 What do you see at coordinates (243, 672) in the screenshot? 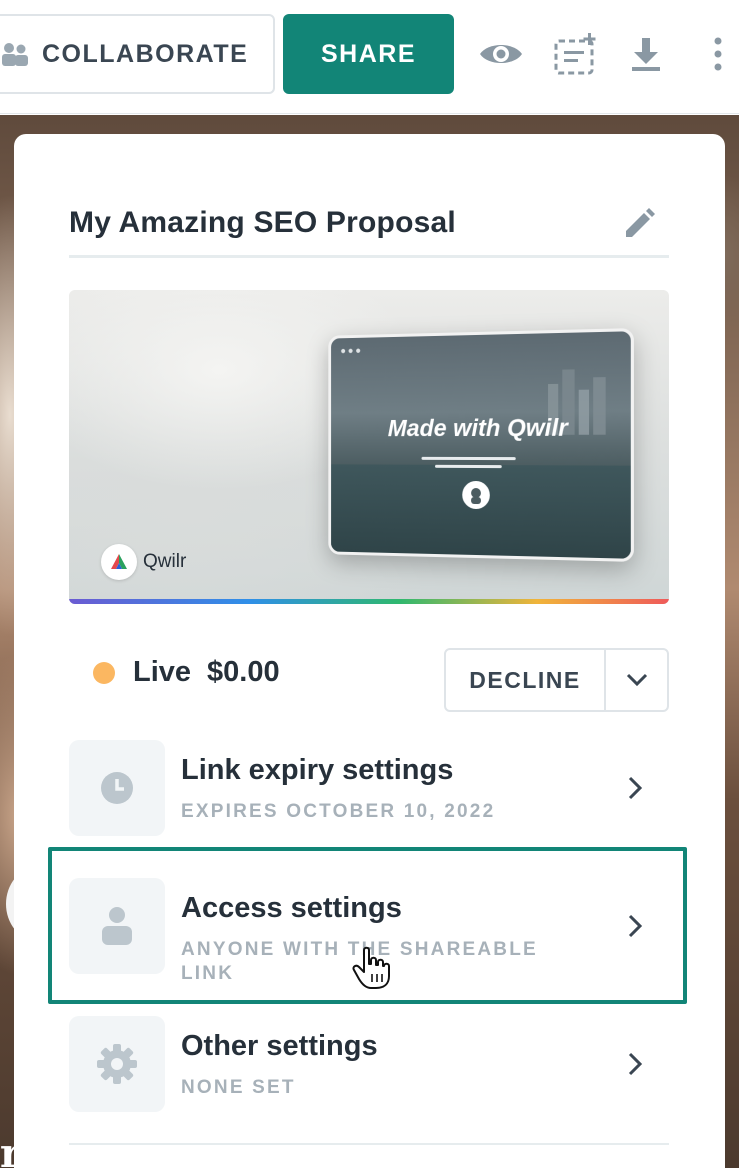
I see `status-amount: $0.00` at bounding box center [243, 672].